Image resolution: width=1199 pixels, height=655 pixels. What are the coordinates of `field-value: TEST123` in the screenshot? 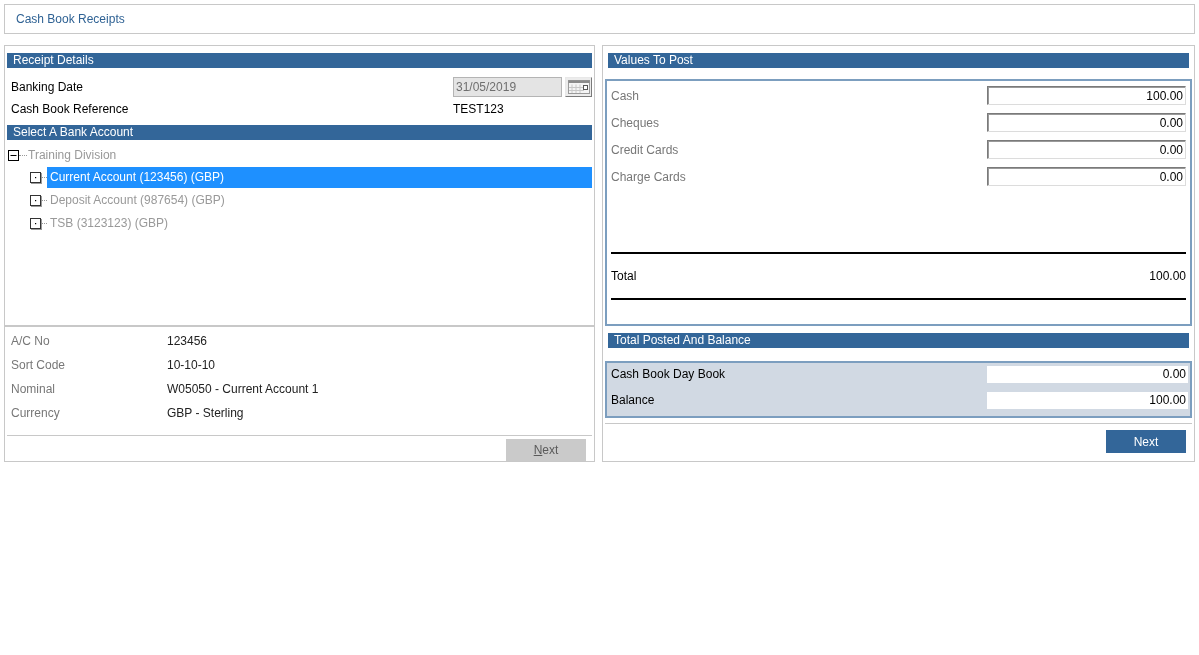 It's located at (478, 109).